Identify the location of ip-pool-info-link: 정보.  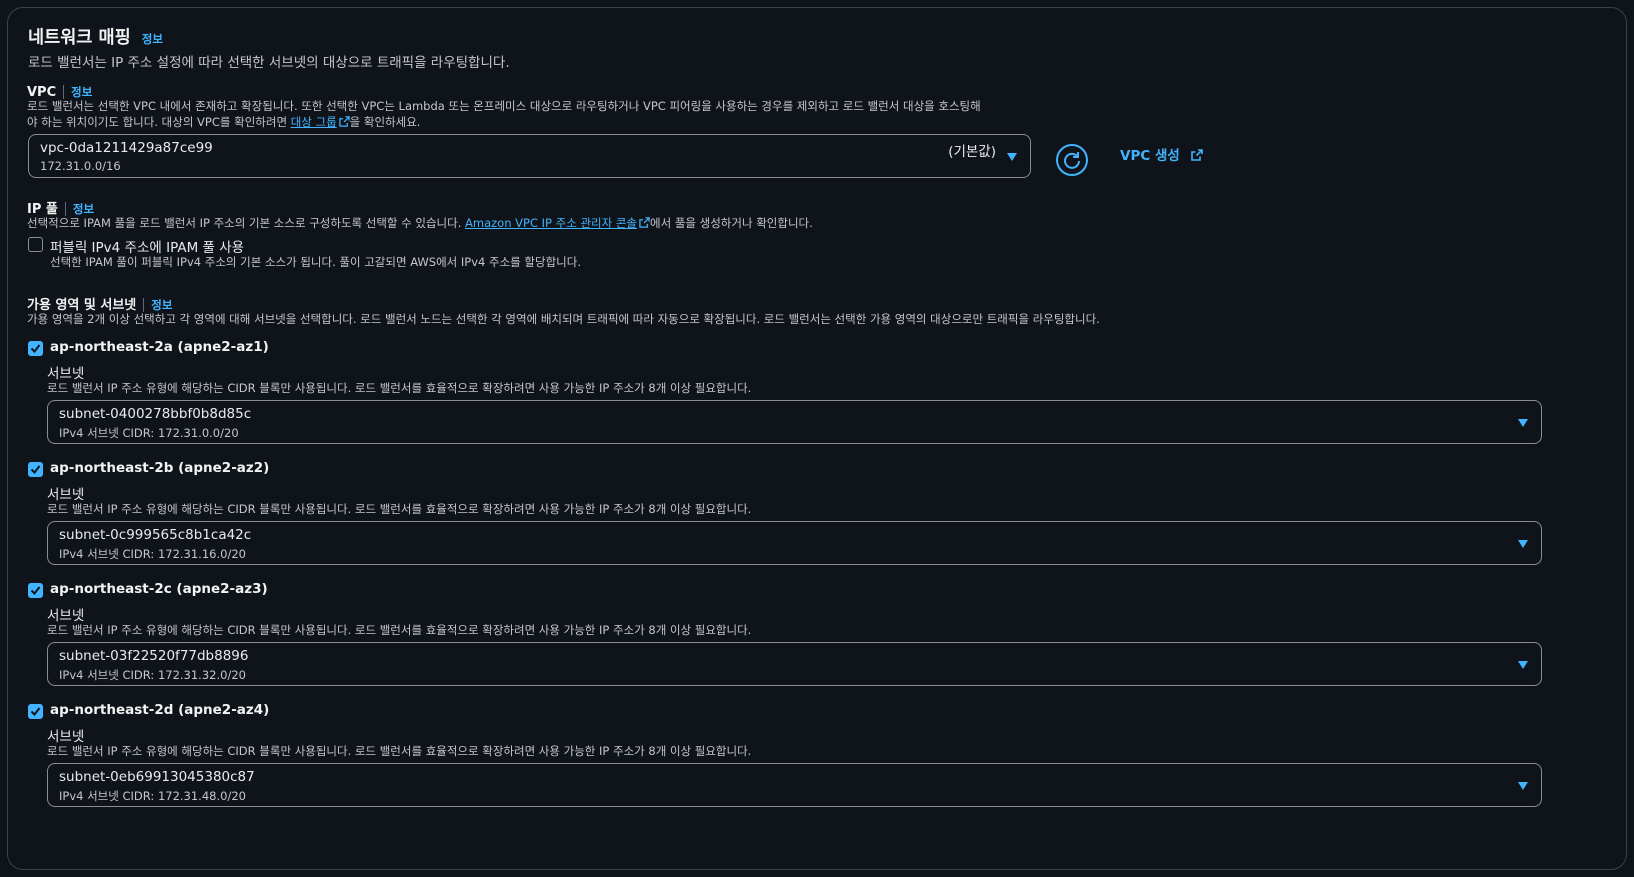
(83, 209).